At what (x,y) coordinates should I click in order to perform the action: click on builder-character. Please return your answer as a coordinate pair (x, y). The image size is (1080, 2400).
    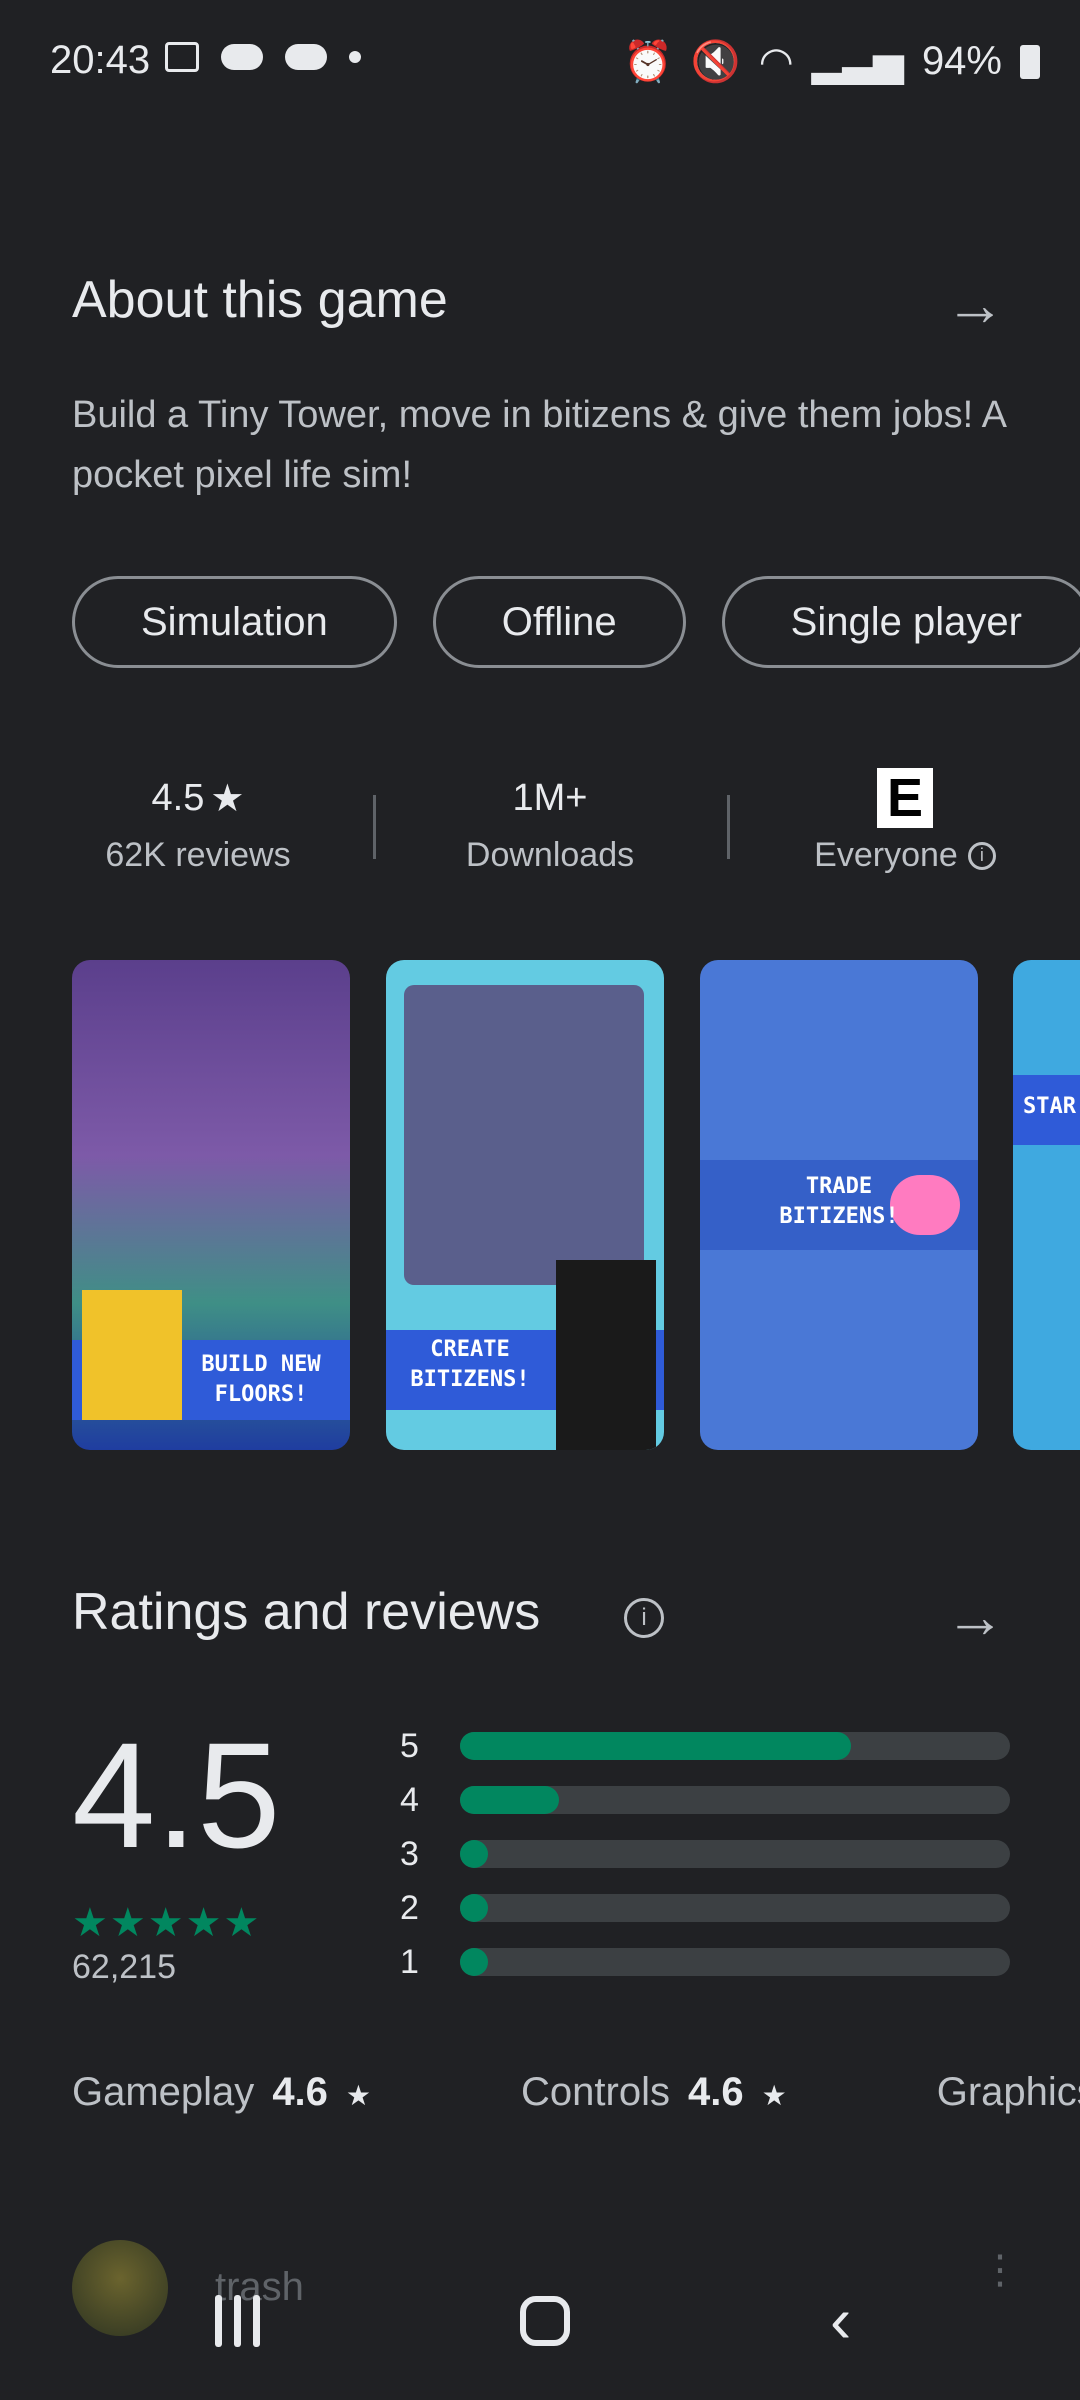
    Looking at the image, I should click on (132, 1355).